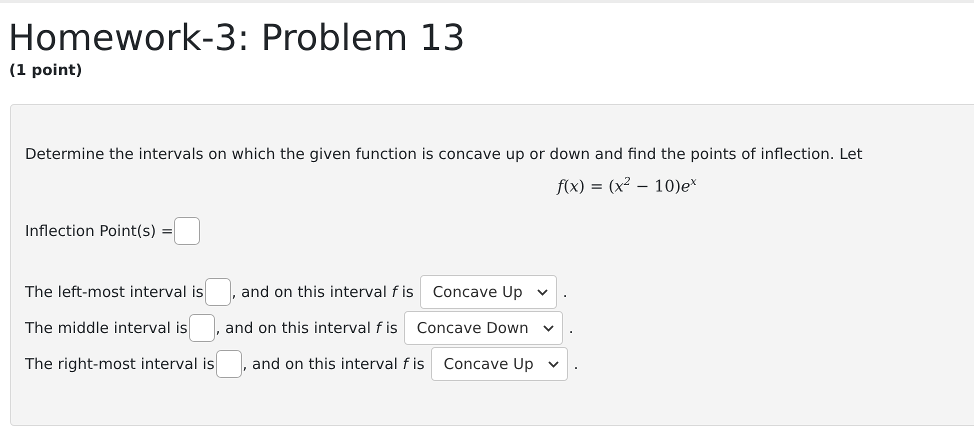 This screenshot has width=974, height=442. I want to click on interval-label: The right-most interval is, so click(120, 364).